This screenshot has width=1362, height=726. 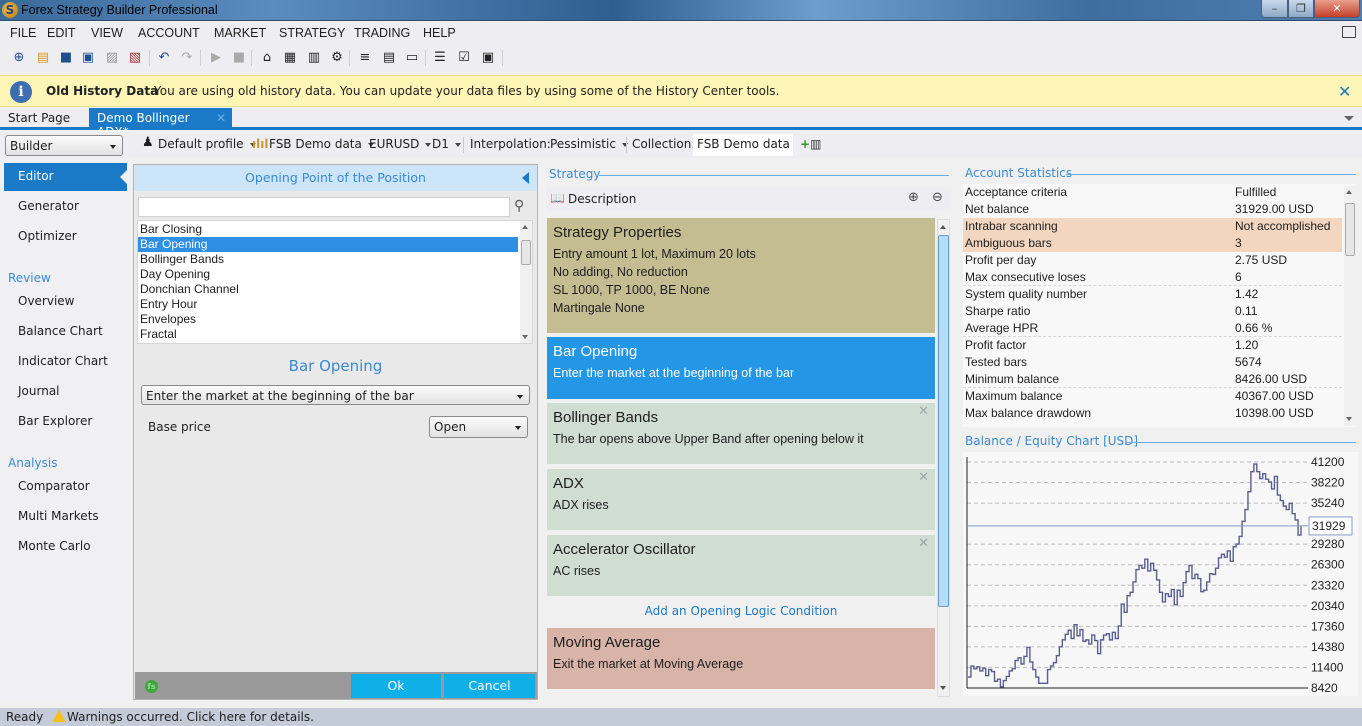 What do you see at coordinates (324, 207) in the screenshot?
I see `indicator-search-input` at bounding box center [324, 207].